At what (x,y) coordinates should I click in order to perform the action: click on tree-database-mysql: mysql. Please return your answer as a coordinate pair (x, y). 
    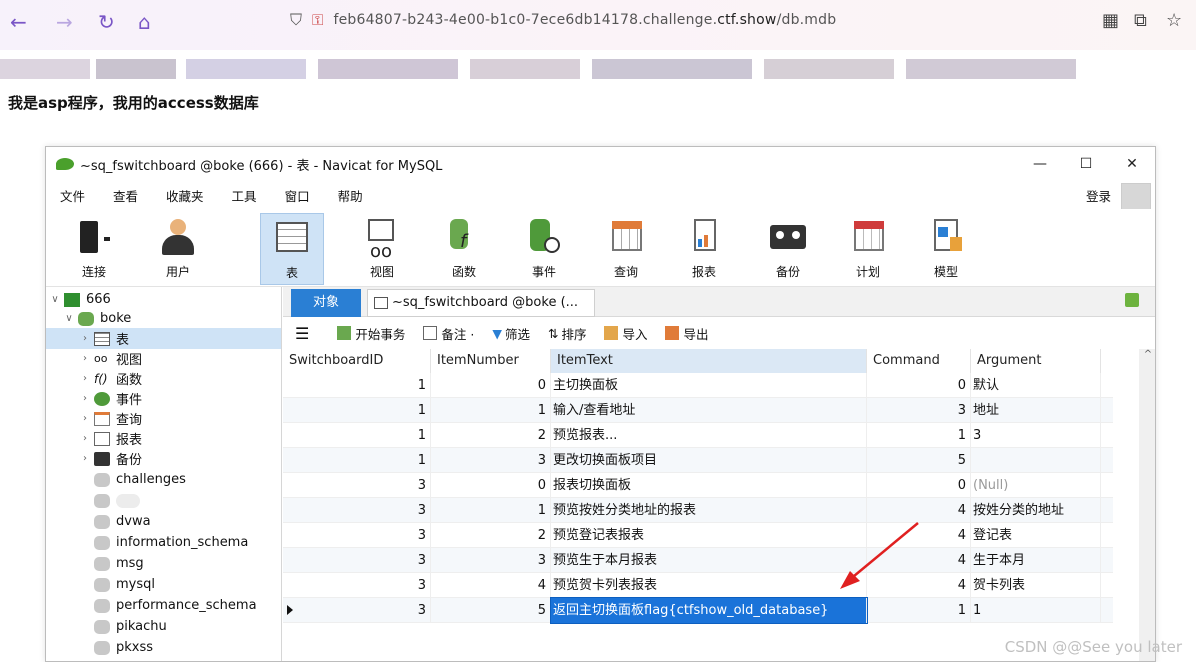
    Looking at the image, I should click on (116, 584).